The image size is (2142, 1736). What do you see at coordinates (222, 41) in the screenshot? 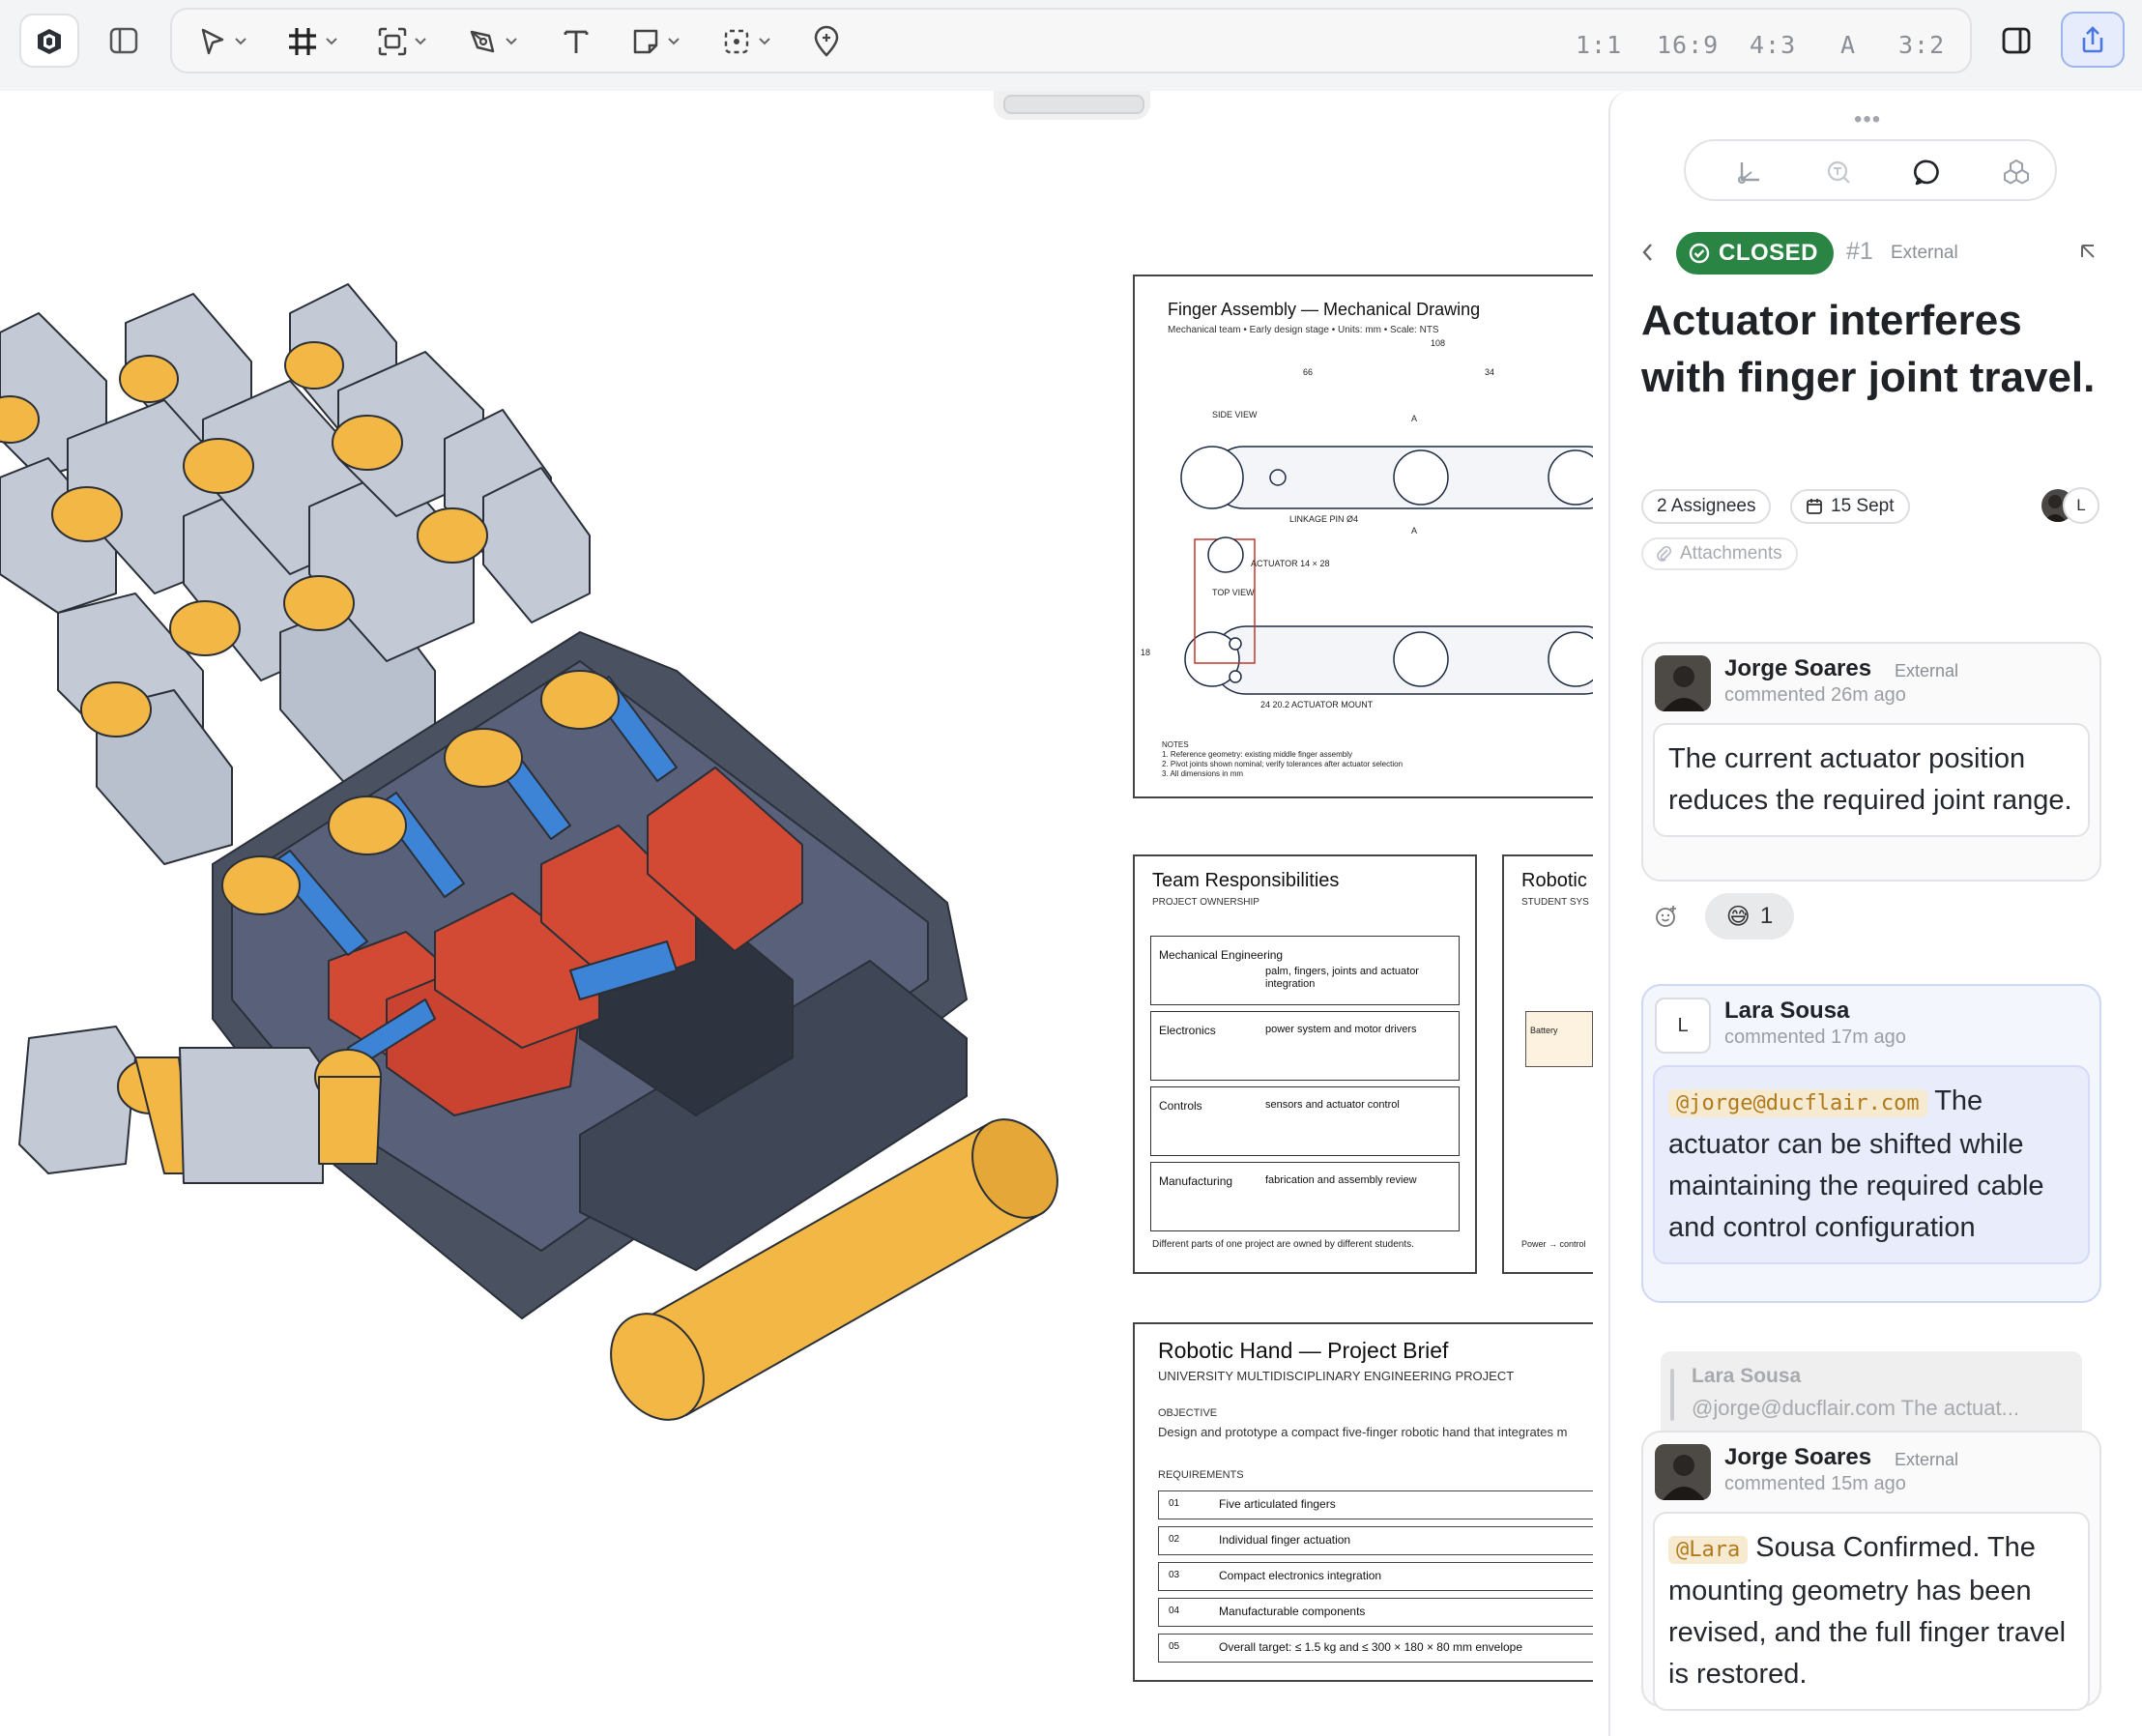
I see `select-tool` at bounding box center [222, 41].